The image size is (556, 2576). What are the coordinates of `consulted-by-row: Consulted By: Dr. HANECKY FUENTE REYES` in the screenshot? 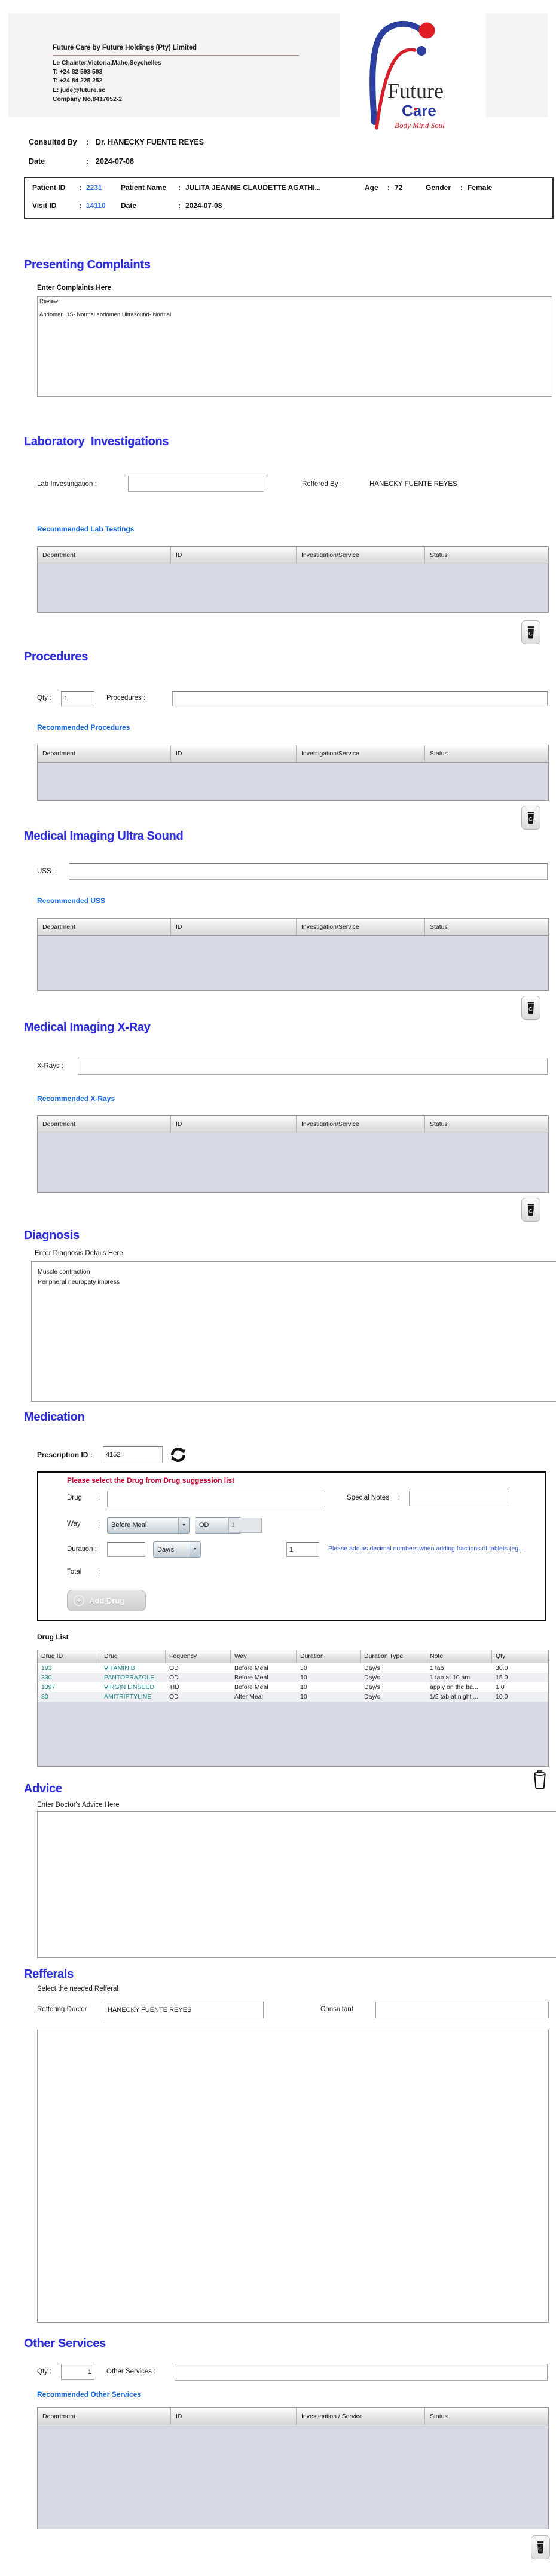 It's located at (117, 142).